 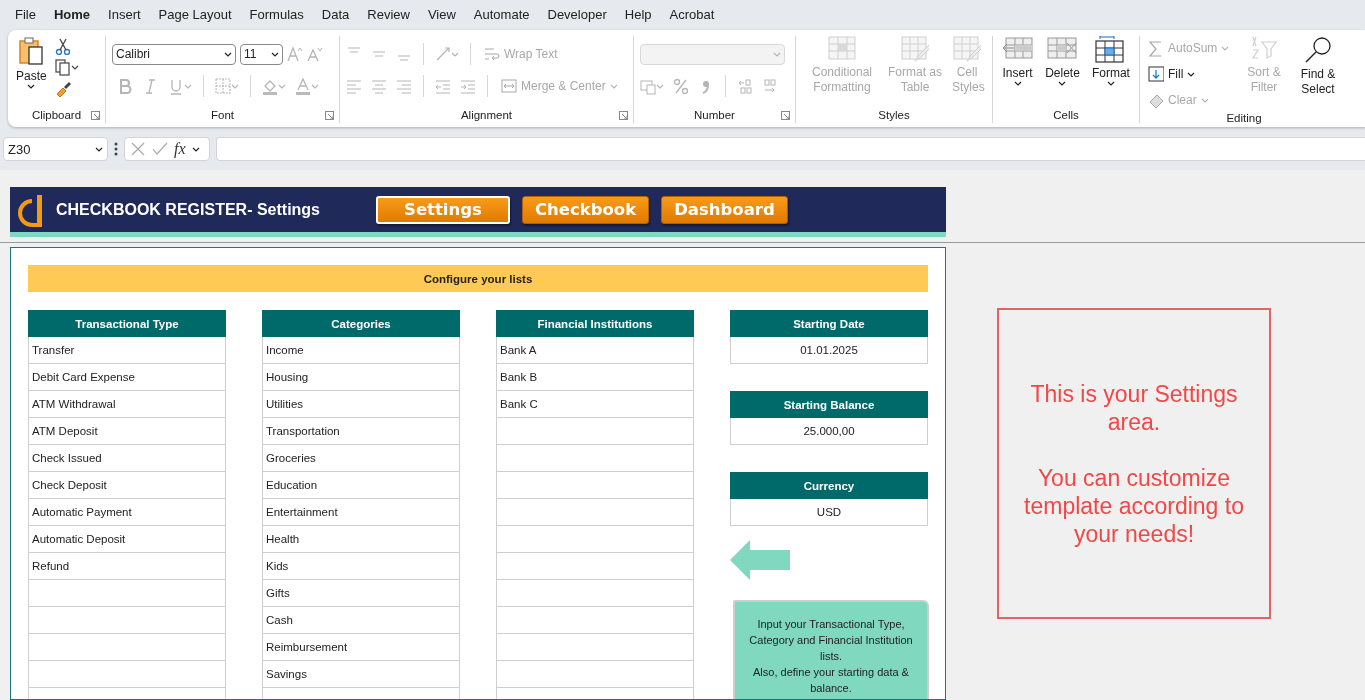 I want to click on table-cell: Reimbursement, so click(x=361, y=647).